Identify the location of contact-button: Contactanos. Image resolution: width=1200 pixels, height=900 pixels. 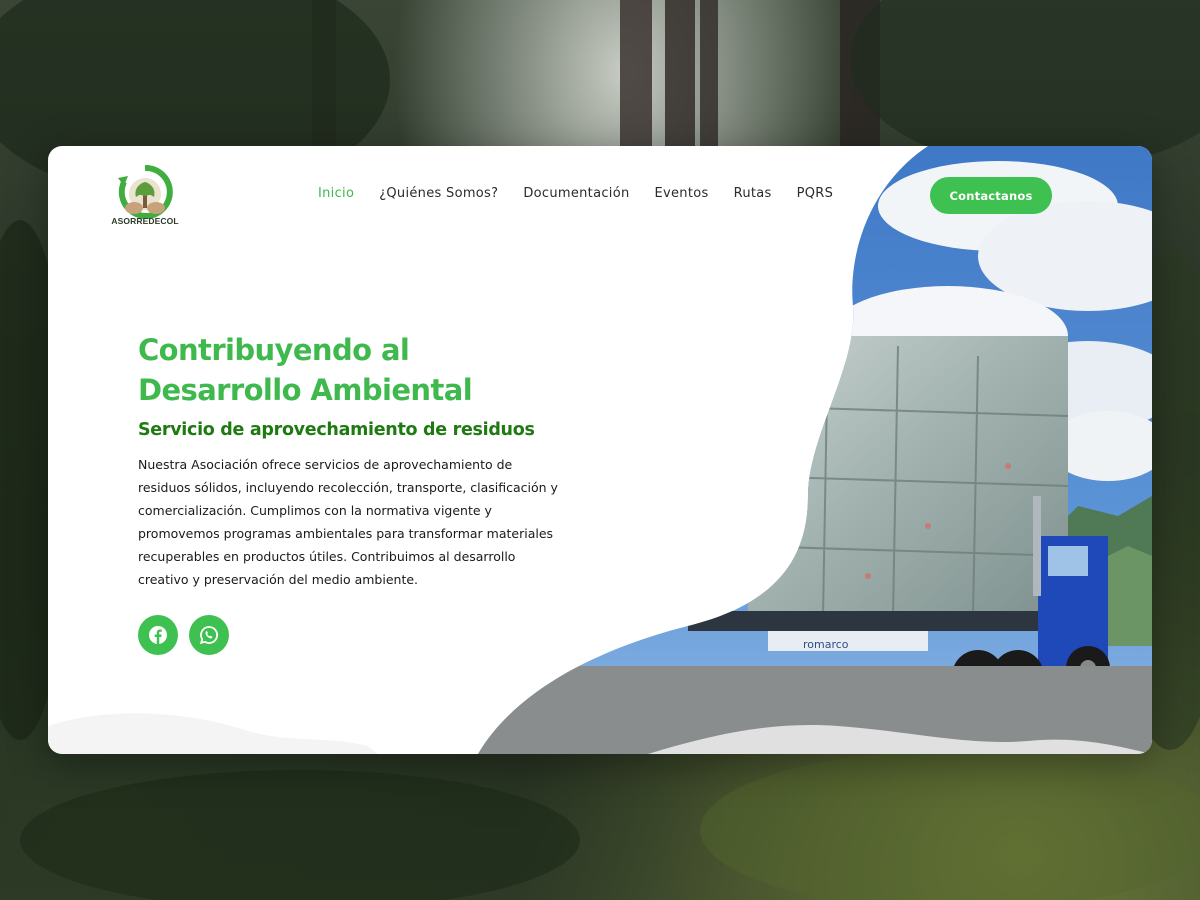
(991, 195).